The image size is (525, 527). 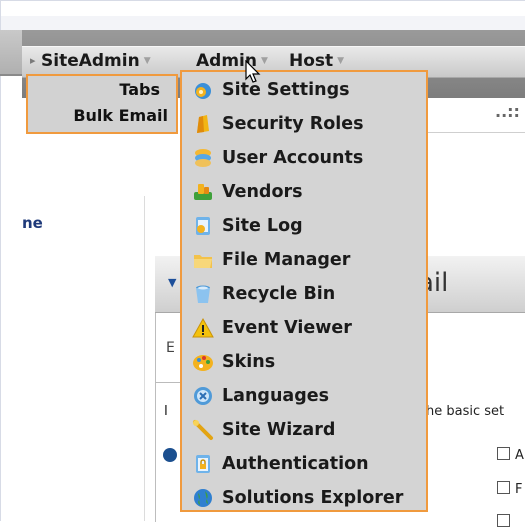 I want to click on folder-icon, so click(x=203, y=260).